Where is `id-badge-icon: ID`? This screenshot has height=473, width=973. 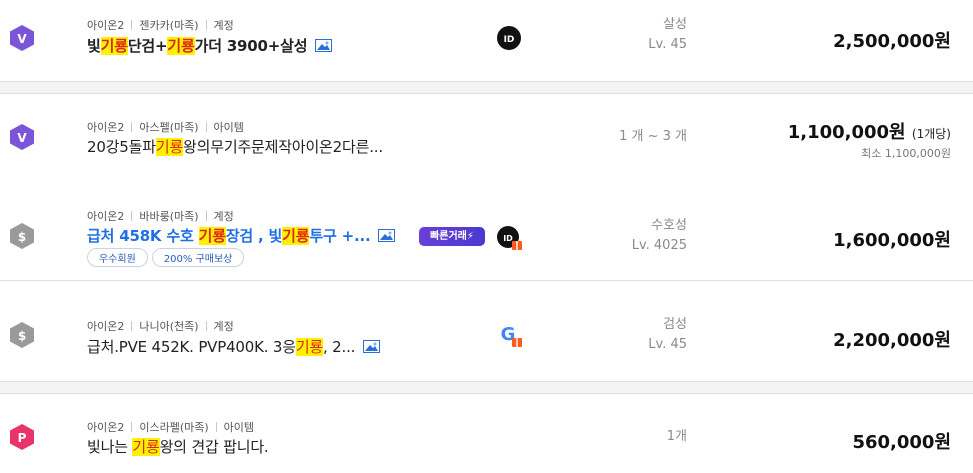 id-badge-icon: ID is located at coordinates (509, 38).